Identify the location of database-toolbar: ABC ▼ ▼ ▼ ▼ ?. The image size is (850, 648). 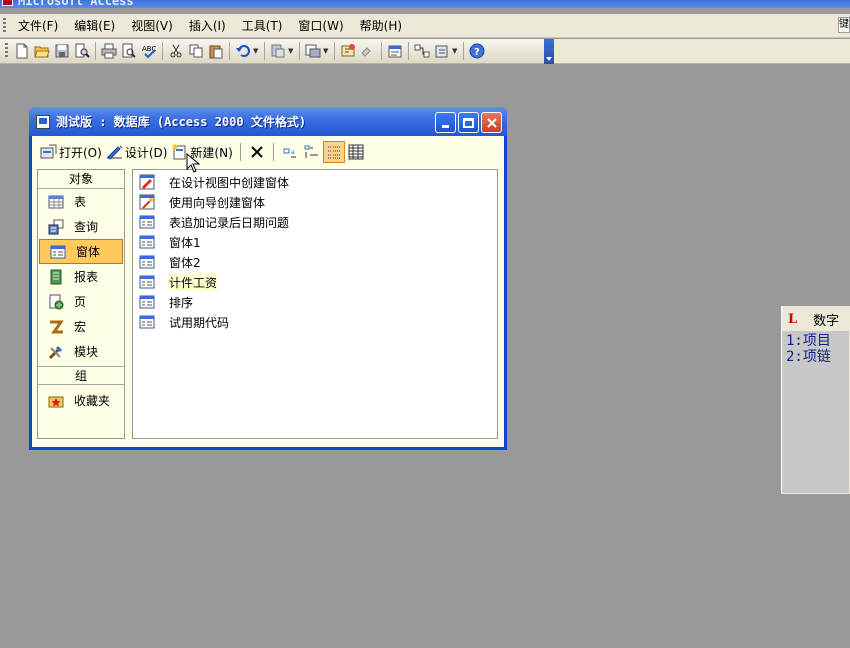
(277, 51).